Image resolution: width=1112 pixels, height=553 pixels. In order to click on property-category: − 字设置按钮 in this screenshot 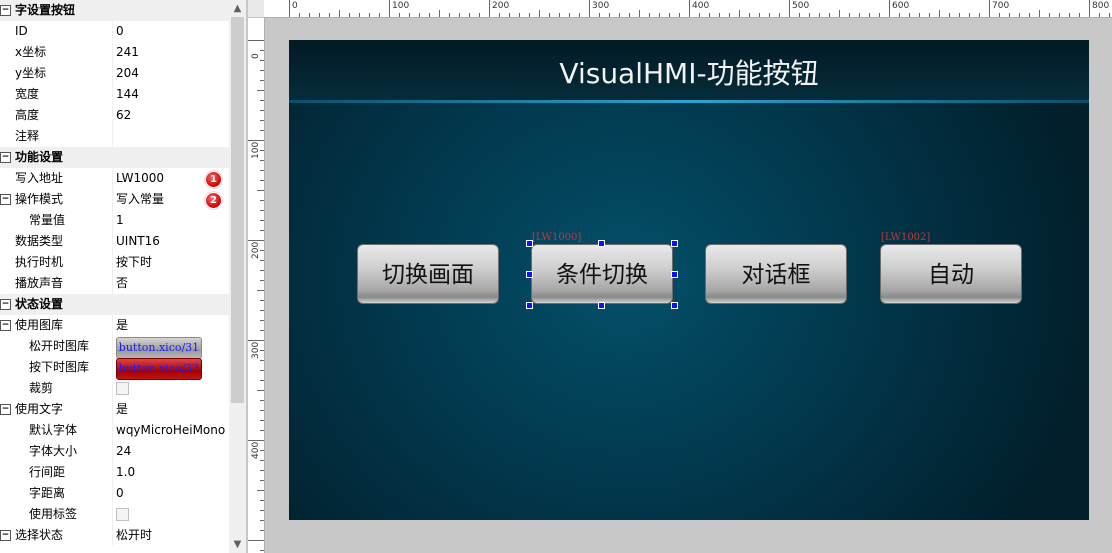, I will do `click(114, 10)`.